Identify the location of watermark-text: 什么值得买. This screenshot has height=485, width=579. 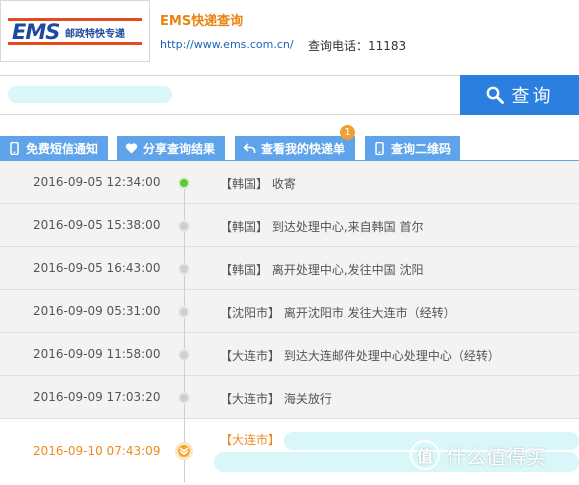
(496, 456).